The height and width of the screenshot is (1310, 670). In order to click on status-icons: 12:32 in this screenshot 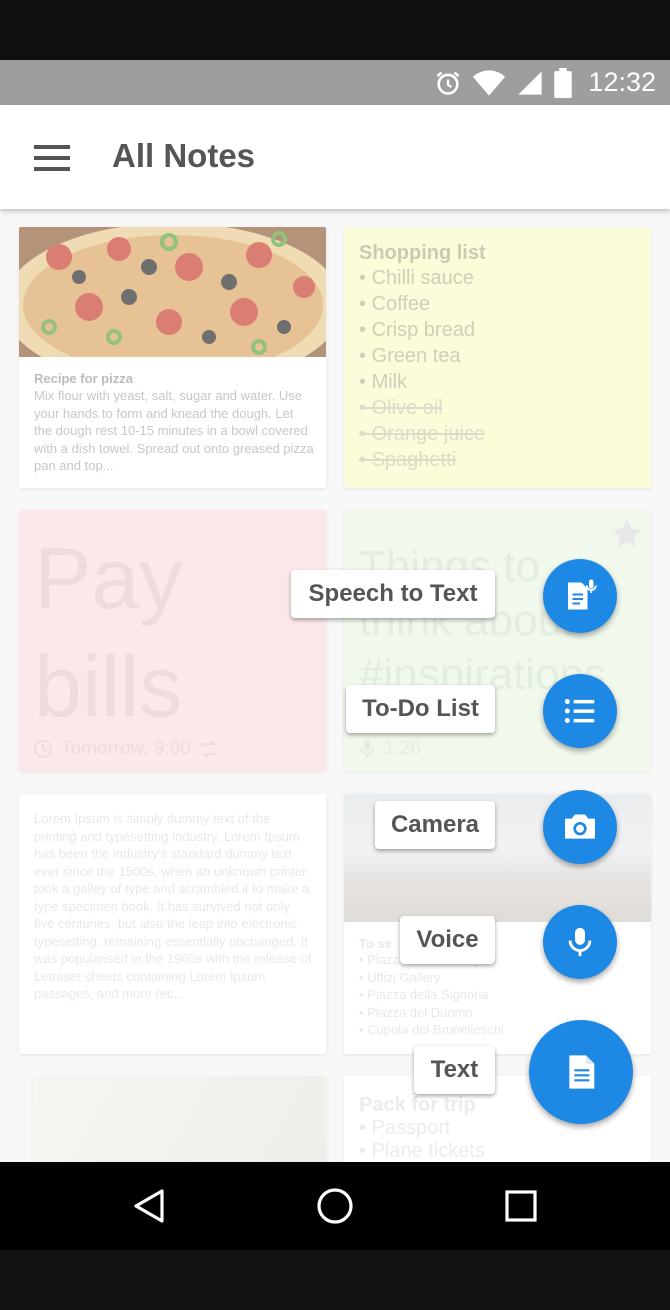, I will do `click(545, 82)`.